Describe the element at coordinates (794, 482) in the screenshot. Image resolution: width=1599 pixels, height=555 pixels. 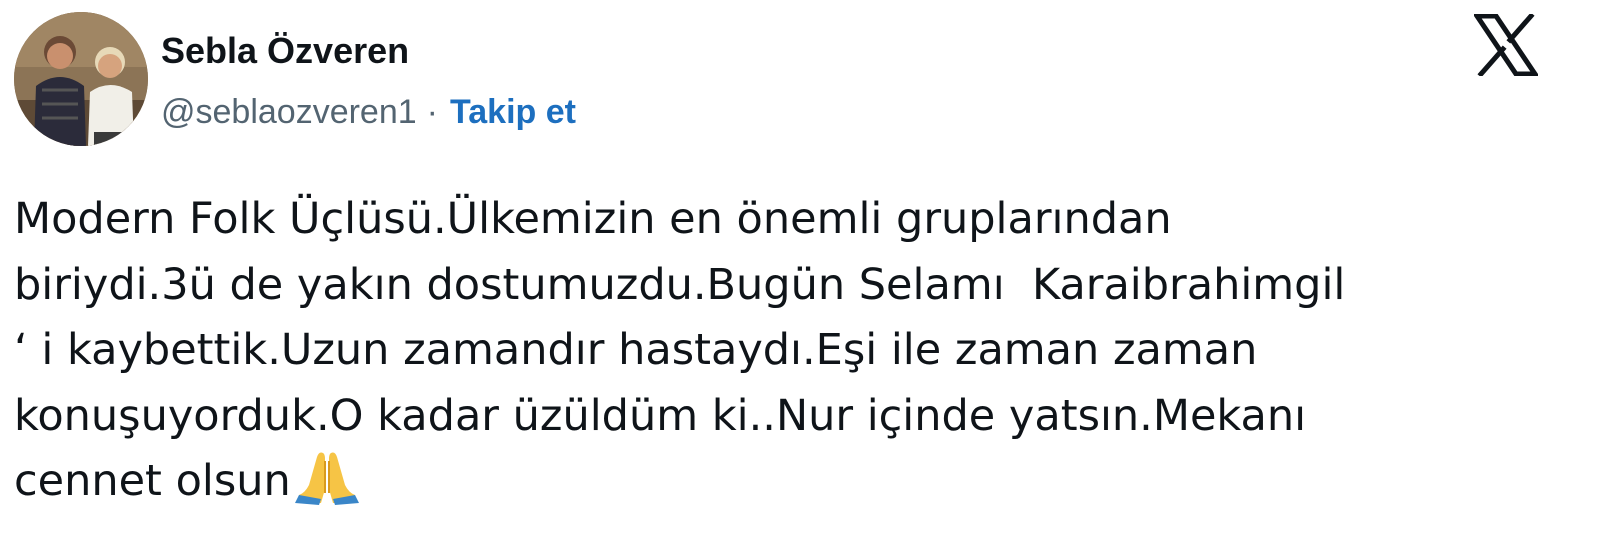
I see `tweet-text-last-line: cennet olsun` at that location.